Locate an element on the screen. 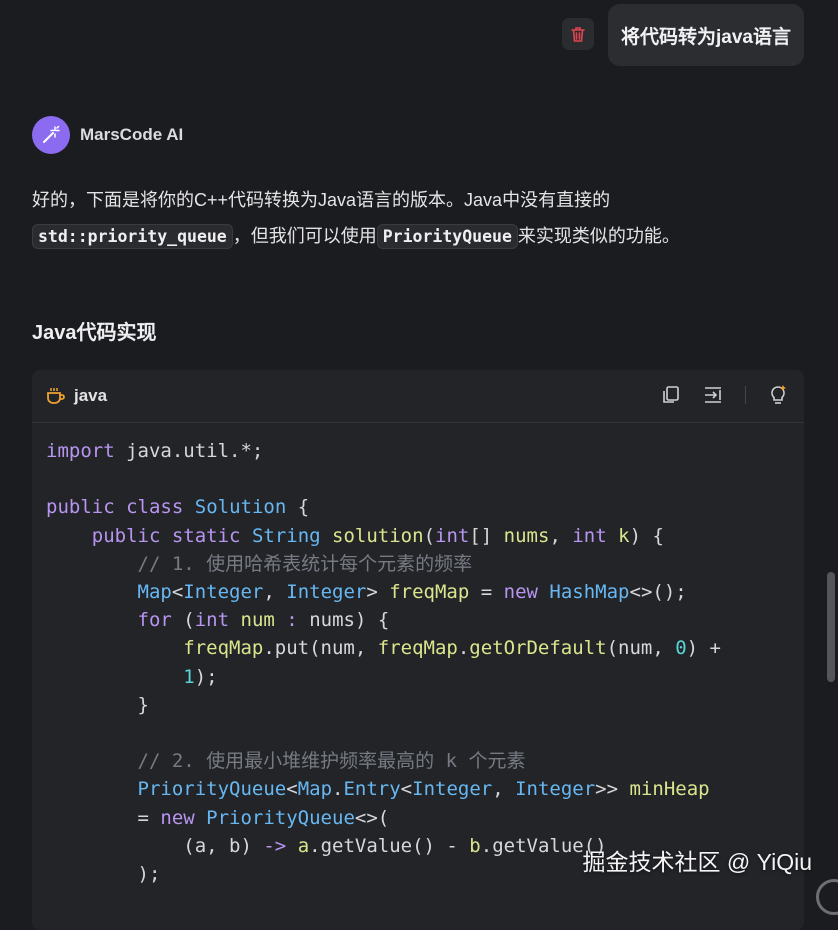 The width and height of the screenshot is (838, 930). code-language: java is located at coordinates (76, 396).